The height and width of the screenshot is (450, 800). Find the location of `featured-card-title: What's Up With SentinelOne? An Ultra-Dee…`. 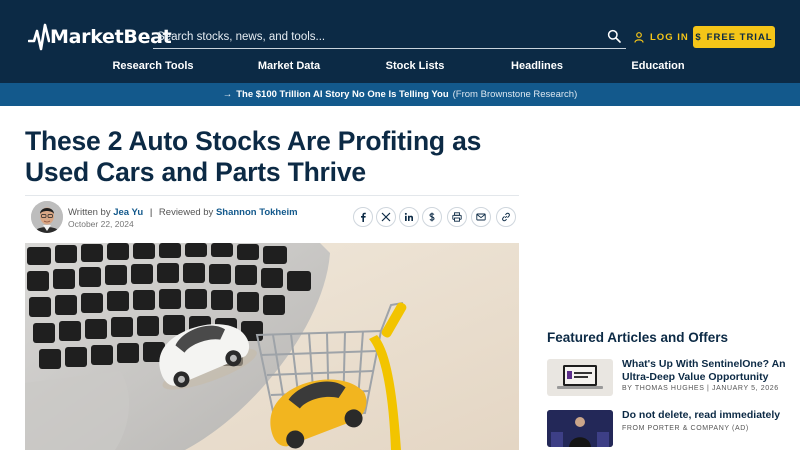

featured-card-title: What's Up With SentinelOne? An Ultra-Dee… is located at coordinates (704, 370).